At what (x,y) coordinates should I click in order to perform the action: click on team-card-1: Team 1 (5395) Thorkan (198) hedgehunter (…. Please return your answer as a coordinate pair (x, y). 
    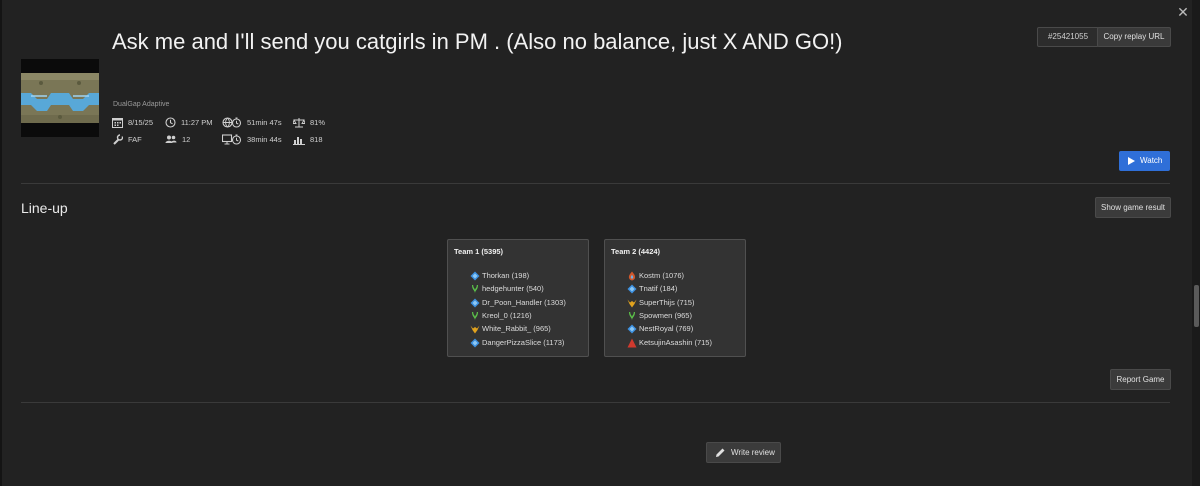
    Looking at the image, I should click on (518, 298).